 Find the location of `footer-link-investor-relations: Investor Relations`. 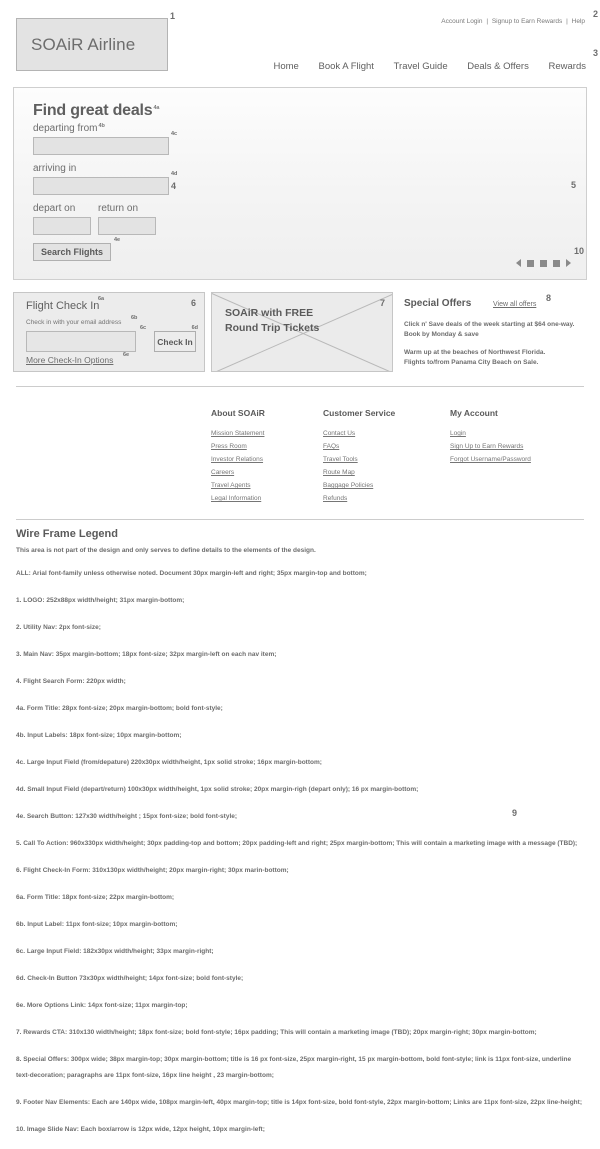

footer-link-investor-relations: Investor Relations is located at coordinates (267, 459).